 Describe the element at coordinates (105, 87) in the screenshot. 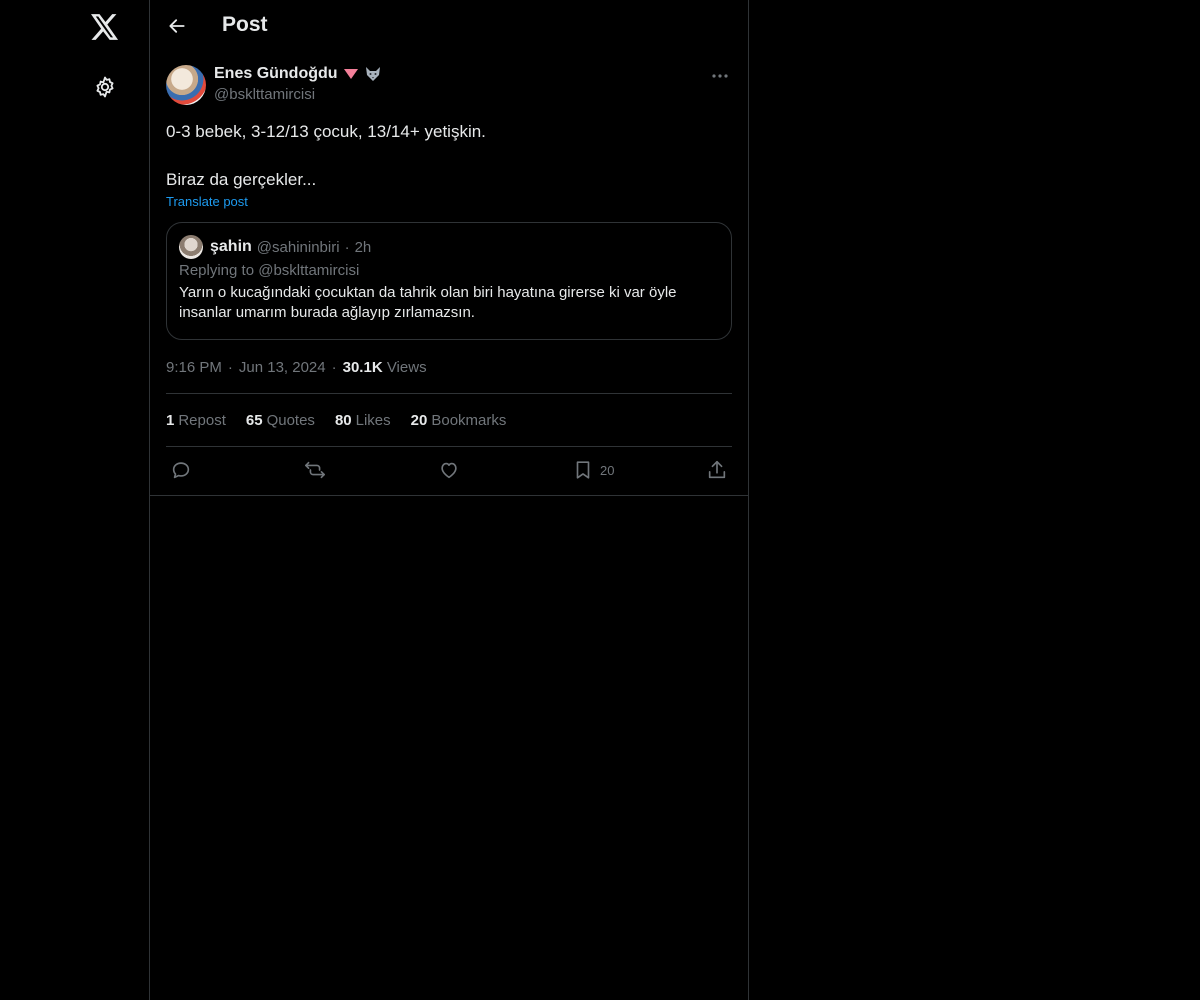

I see `gear-icon` at that location.